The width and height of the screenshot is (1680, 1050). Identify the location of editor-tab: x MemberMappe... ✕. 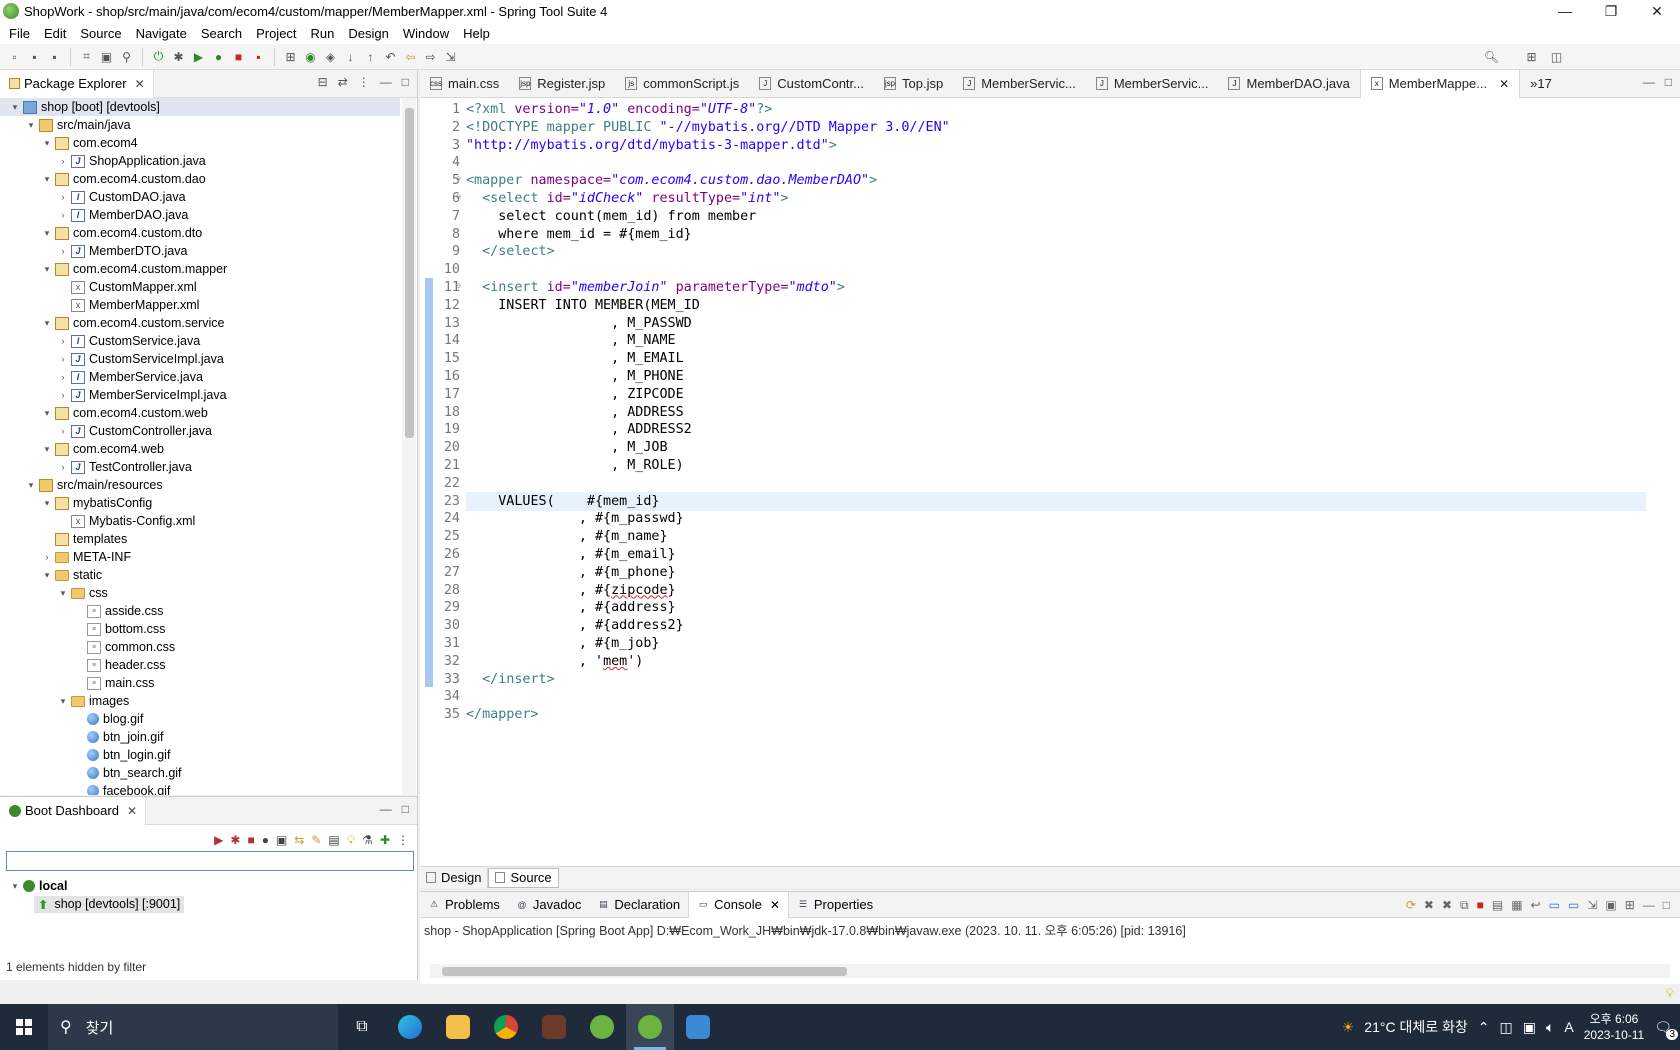
(1440, 83).